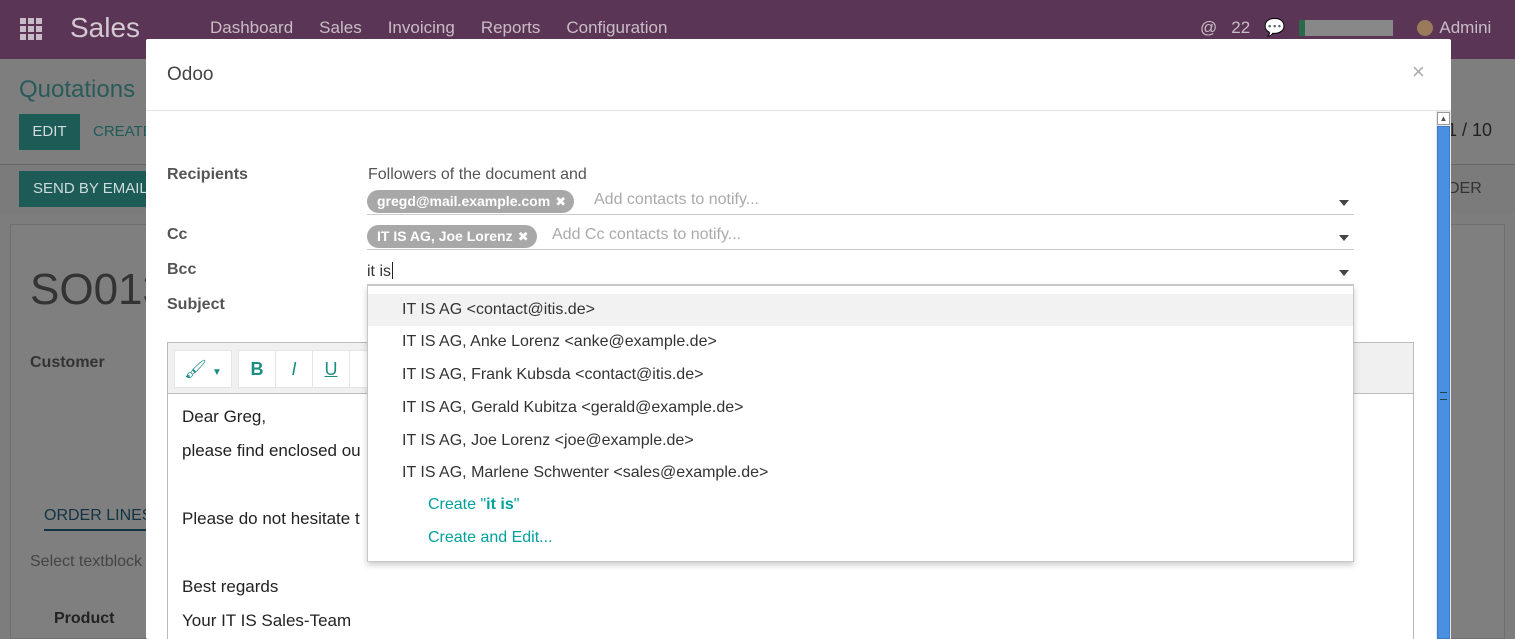 The height and width of the screenshot is (639, 1515). Describe the element at coordinates (31, 29) in the screenshot. I see `apps-grid-icon` at that location.